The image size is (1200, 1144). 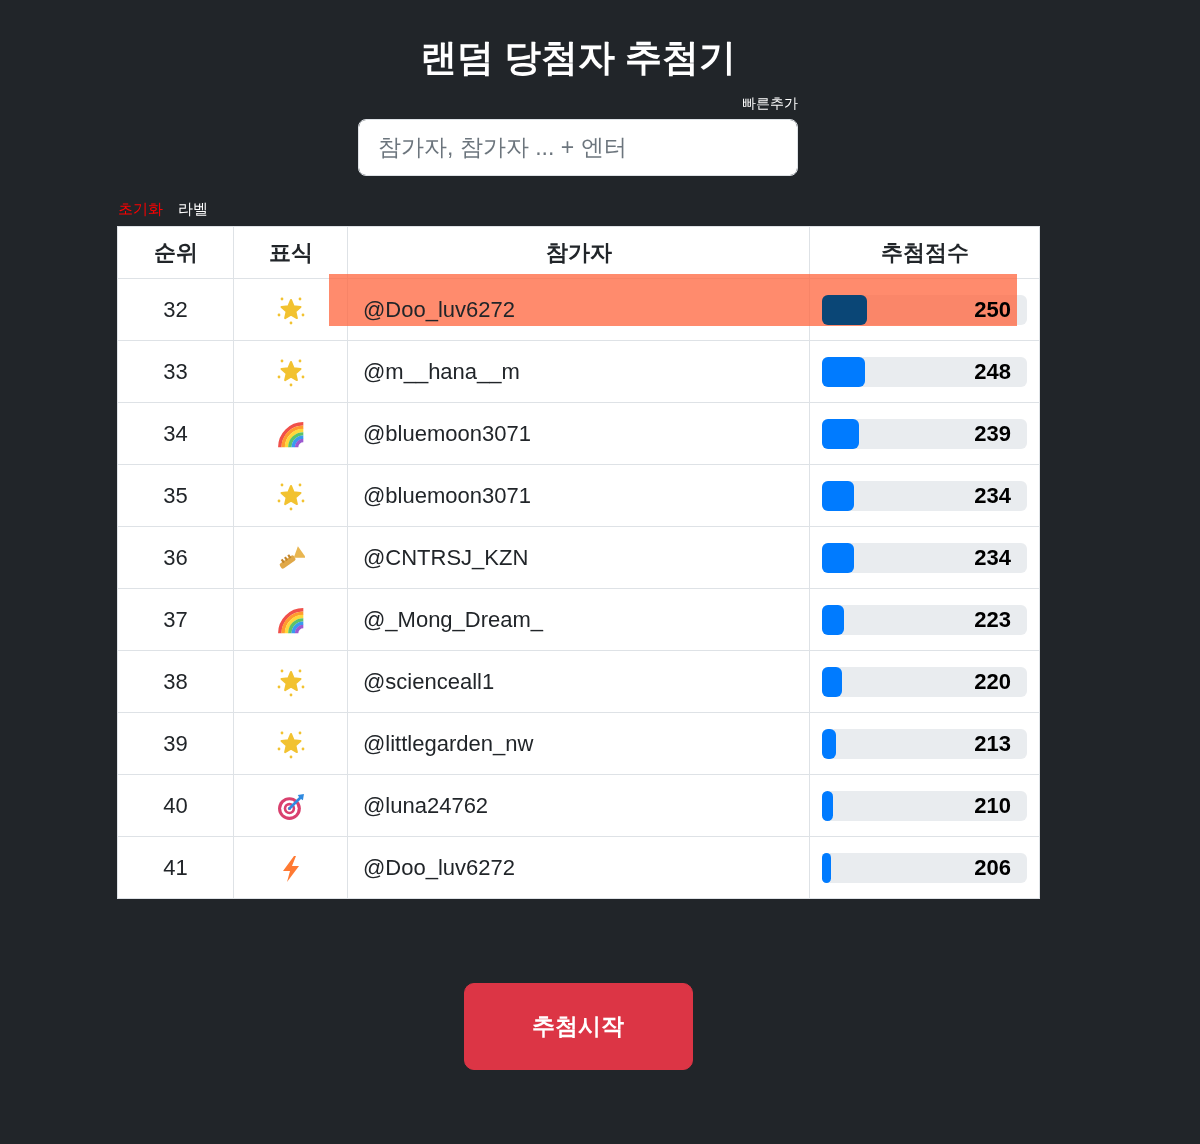 I want to click on score-value: 239, so click(x=993, y=433).